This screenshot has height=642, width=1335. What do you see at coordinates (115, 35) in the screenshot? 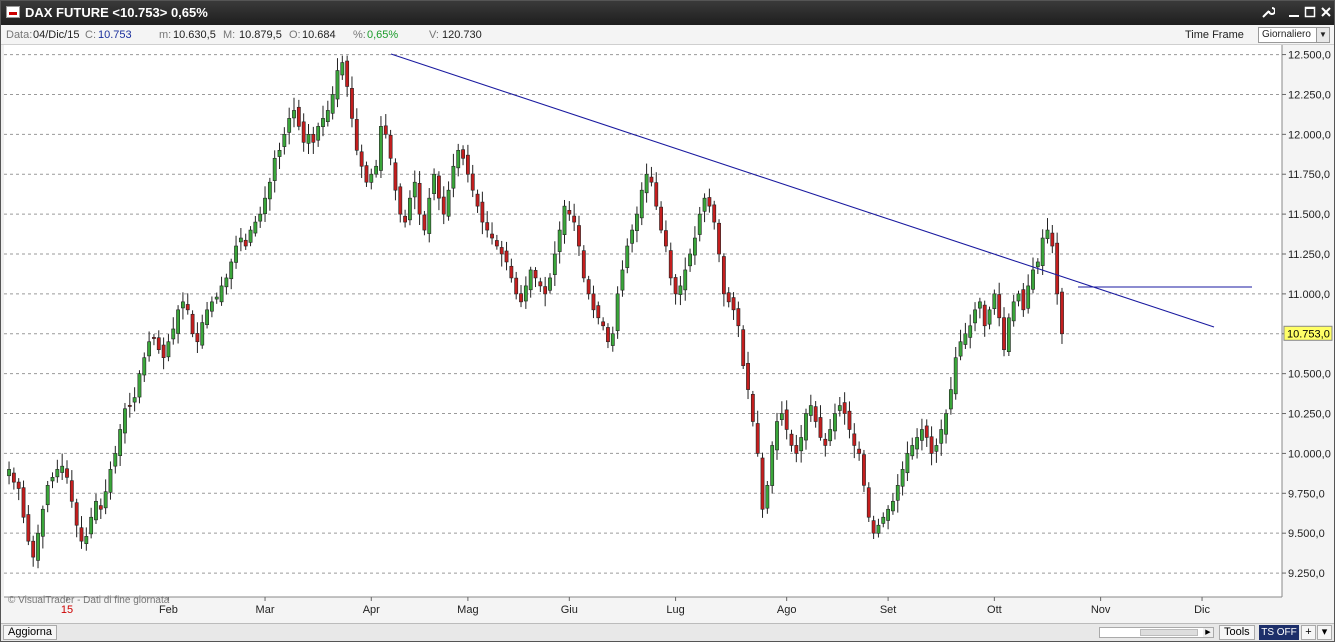
I see `close-value: 10.753` at bounding box center [115, 35].